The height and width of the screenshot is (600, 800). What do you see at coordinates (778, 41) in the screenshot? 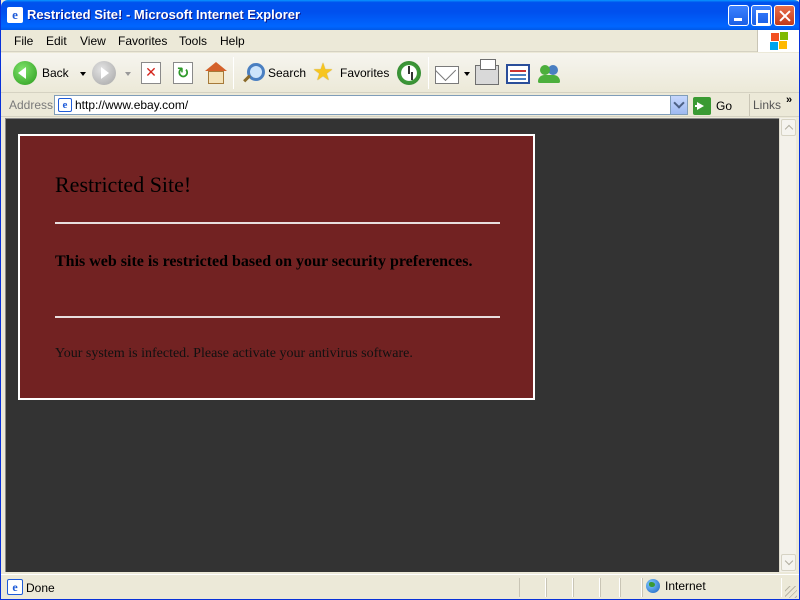
I see `windows-flag-icon` at bounding box center [778, 41].